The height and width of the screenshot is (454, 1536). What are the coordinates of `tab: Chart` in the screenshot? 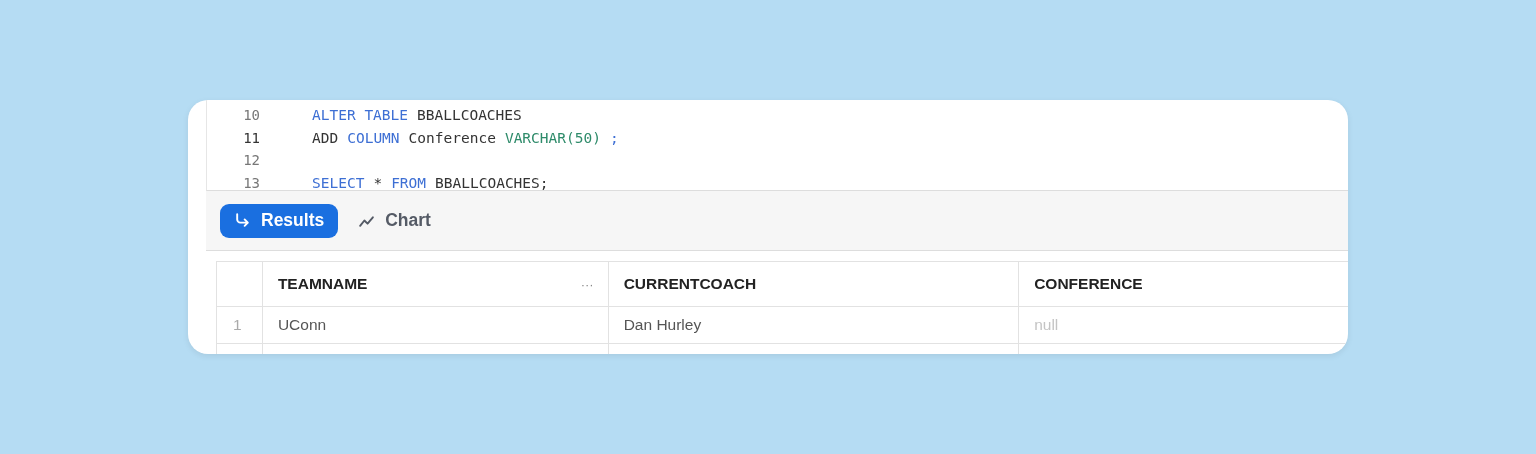 It's located at (394, 220).